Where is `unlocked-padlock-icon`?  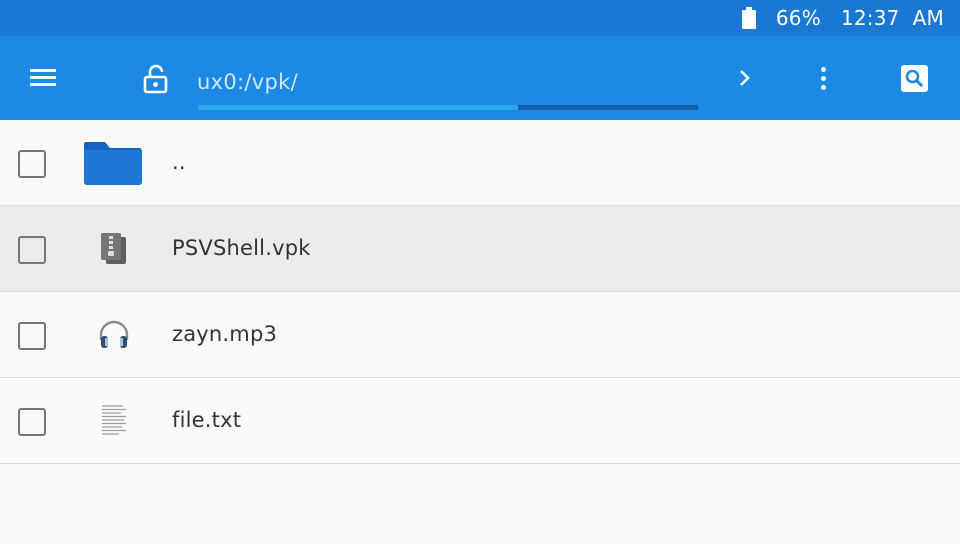 unlocked-padlock-icon is located at coordinates (156, 79).